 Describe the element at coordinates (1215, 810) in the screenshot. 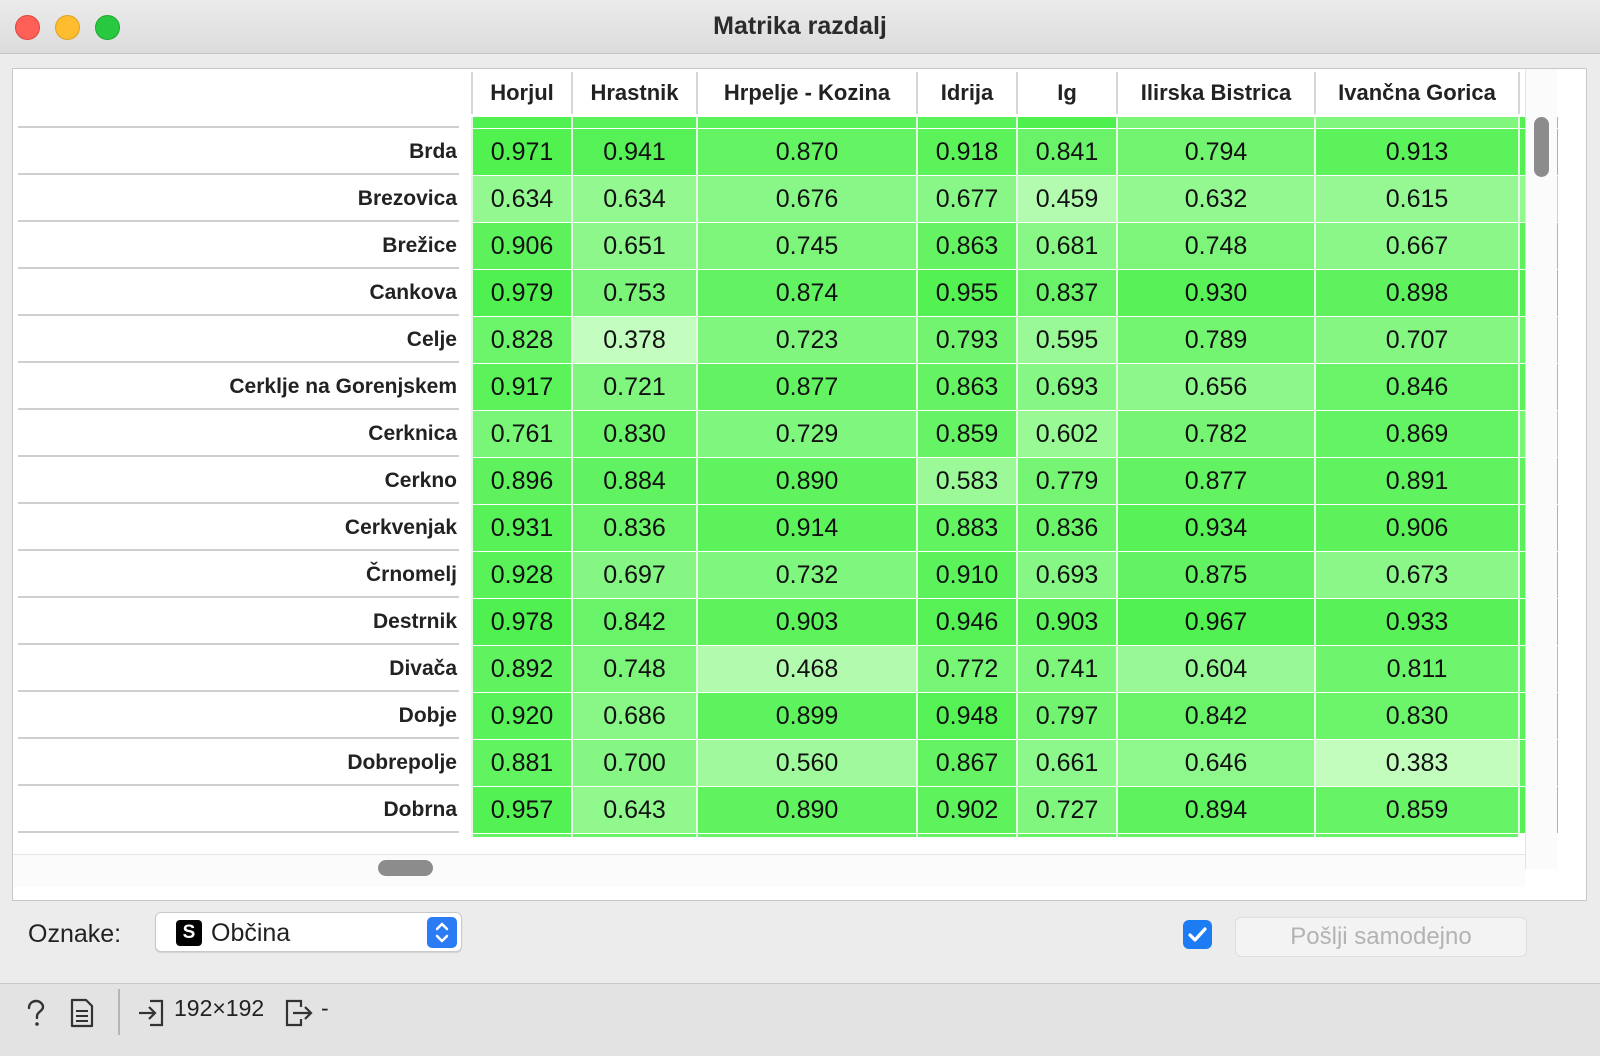

I see `matrix-cell: 0.894` at that location.